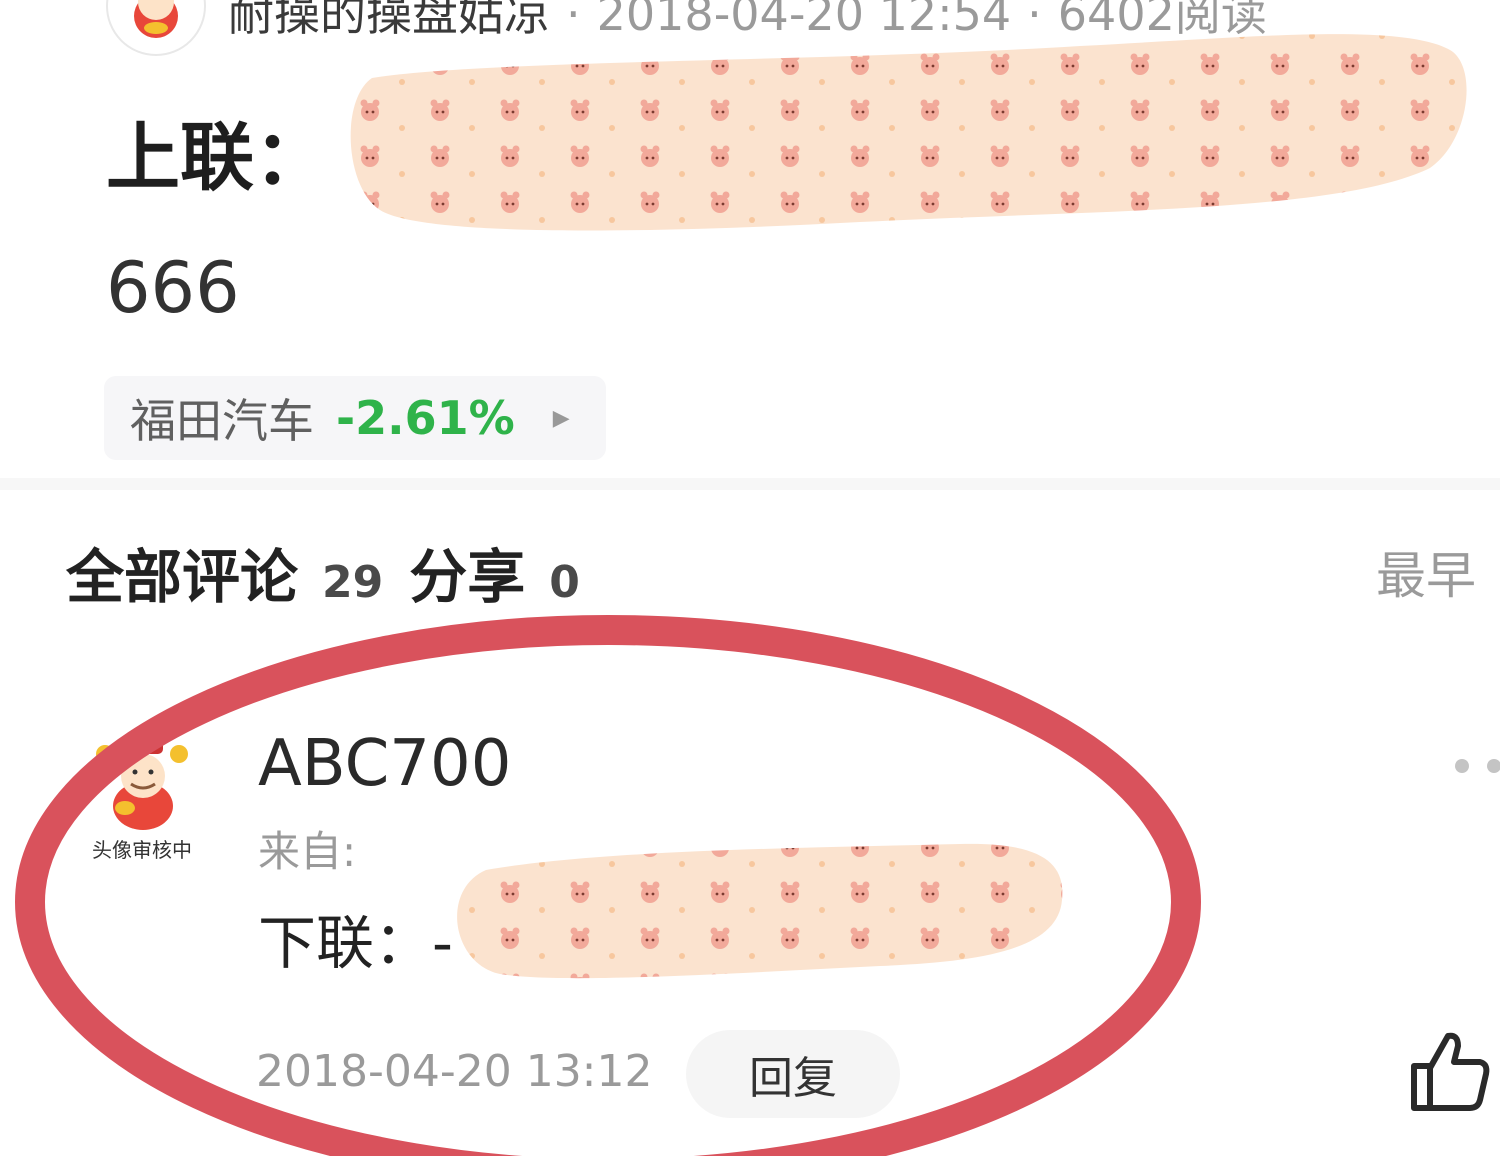 The height and width of the screenshot is (1156, 1500). I want to click on post-body: 666, so click(173, 288).